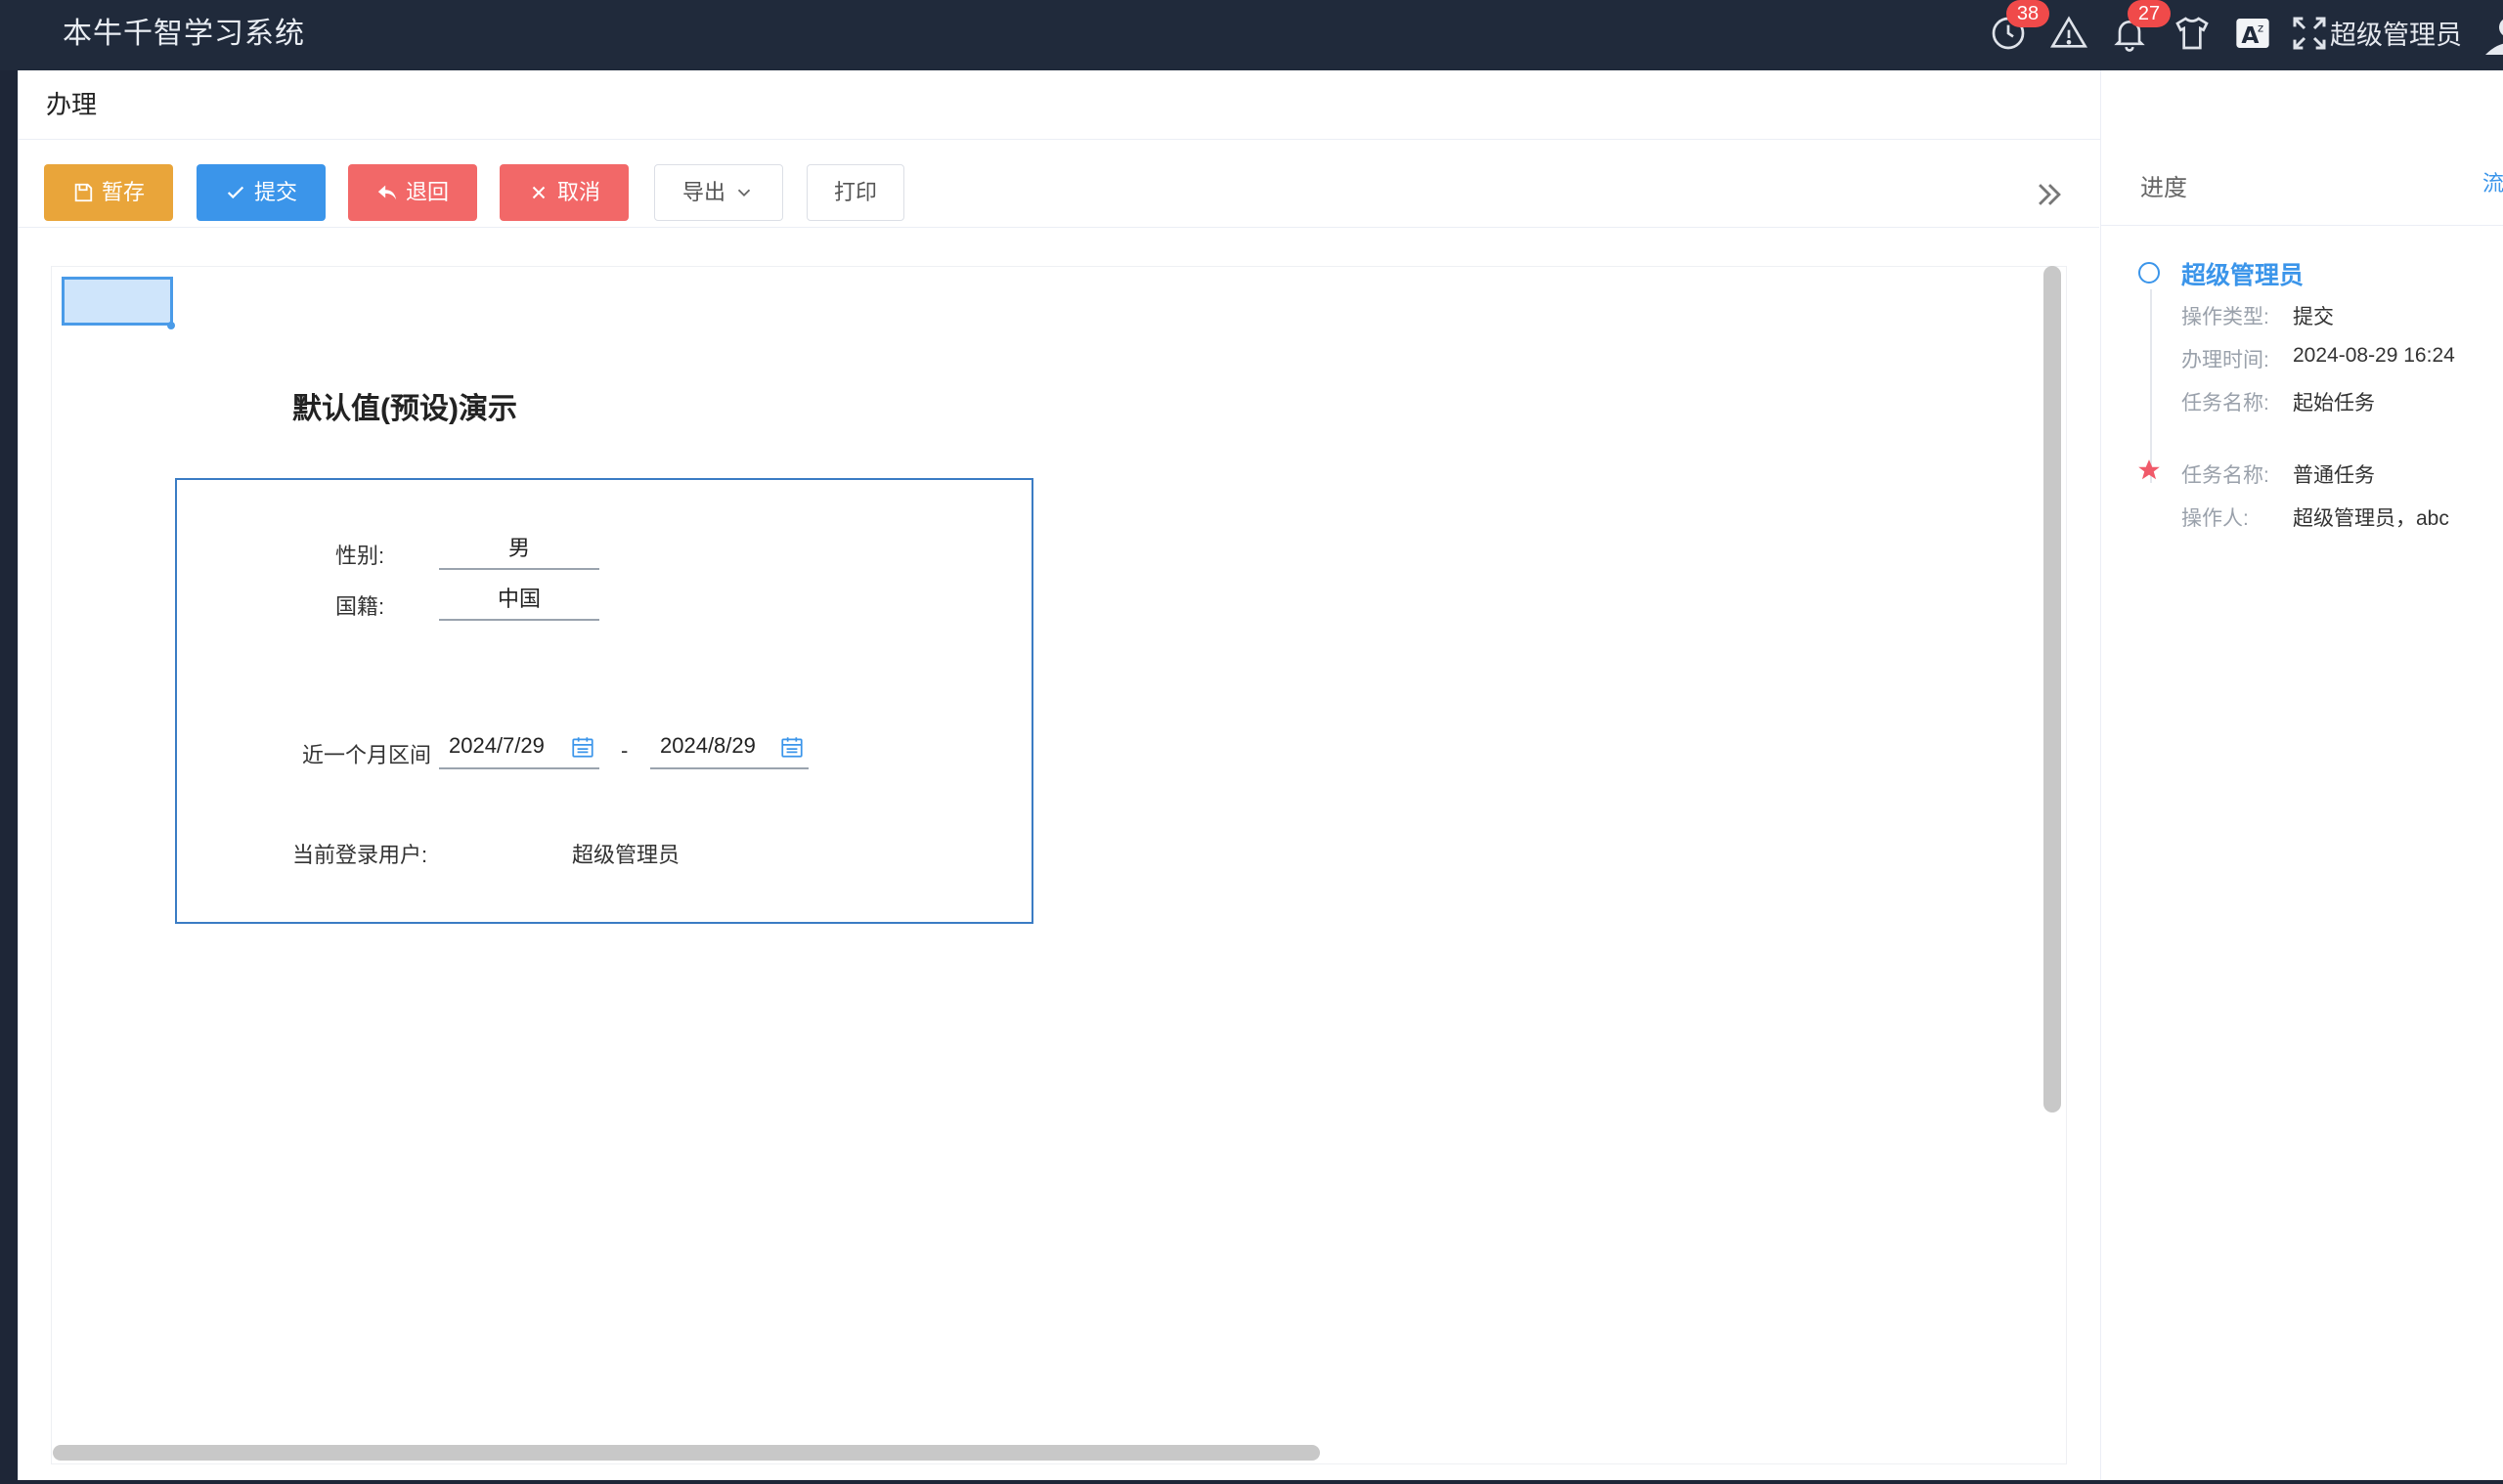 This screenshot has width=2503, height=1484. I want to click on nationality-field: 中国, so click(519, 600).